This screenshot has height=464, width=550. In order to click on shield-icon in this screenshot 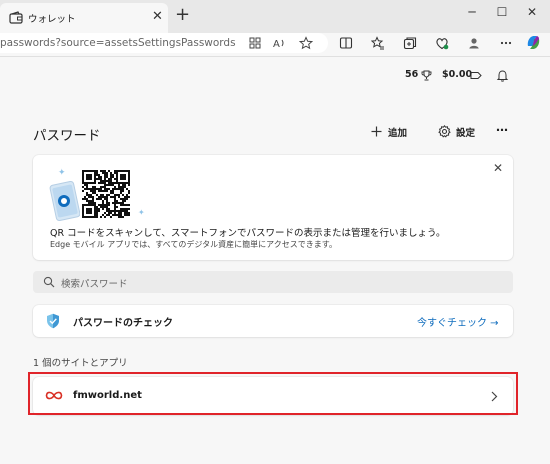, I will do `click(53, 321)`.